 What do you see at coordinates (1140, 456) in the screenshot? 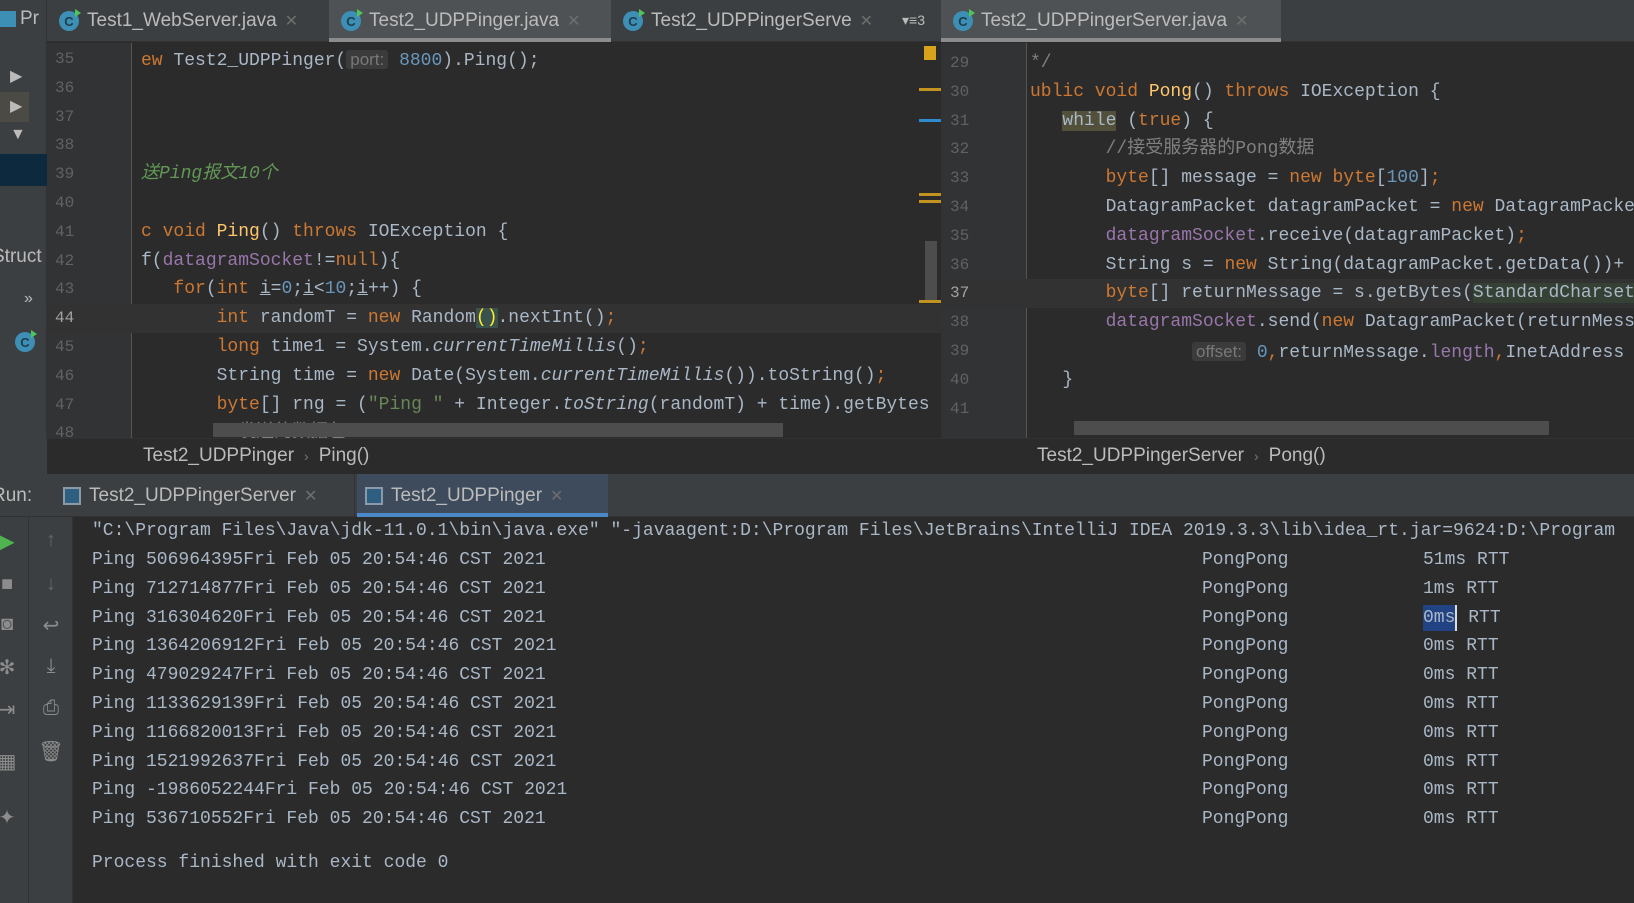
I see `breadcrumb-class: Test2_UDPPingerServer` at bounding box center [1140, 456].